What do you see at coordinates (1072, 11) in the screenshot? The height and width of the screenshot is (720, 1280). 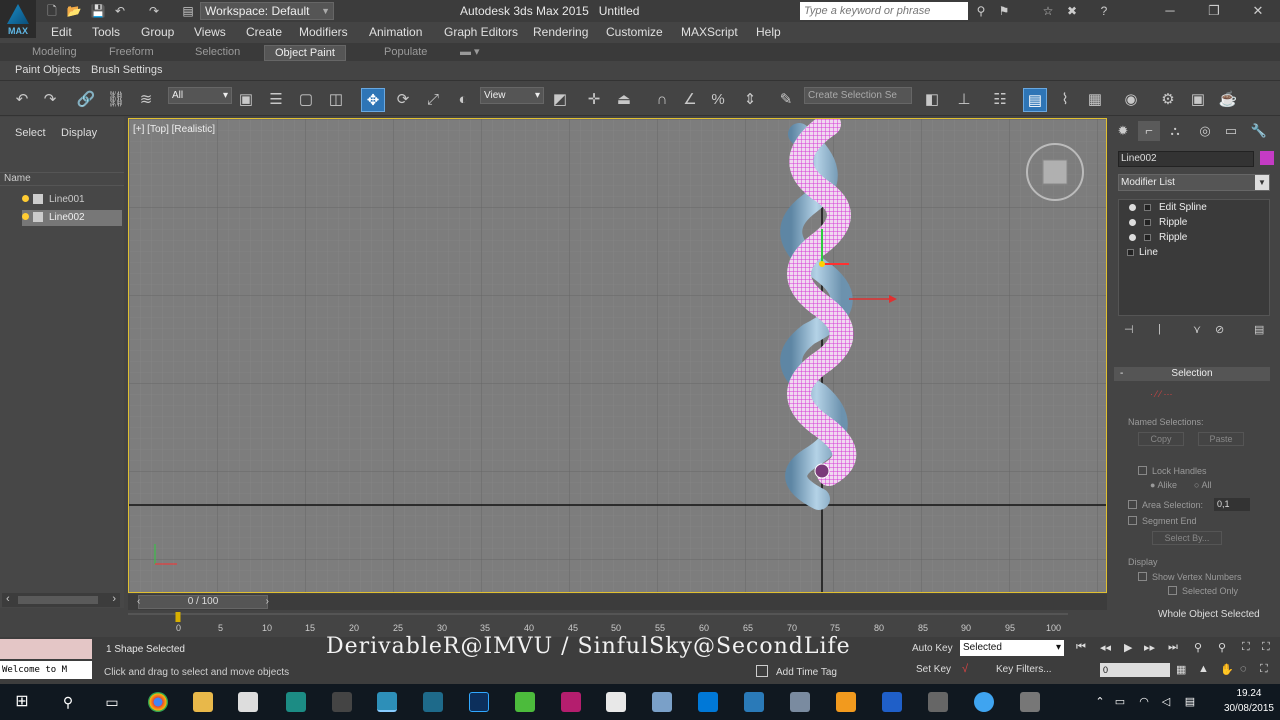 I see `close-search-icon: ✖` at bounding box center [1072, 11].